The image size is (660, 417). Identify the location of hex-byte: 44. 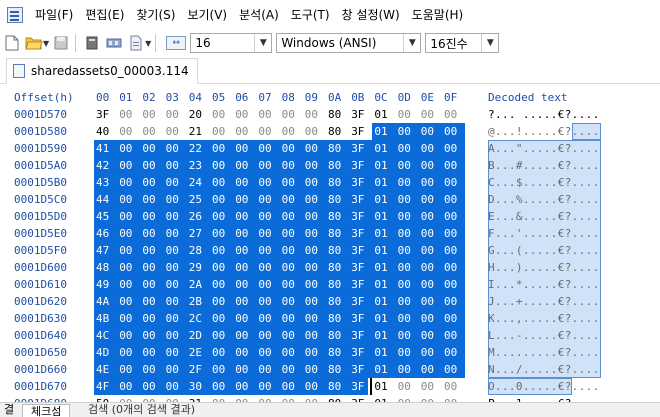
(107, 199).